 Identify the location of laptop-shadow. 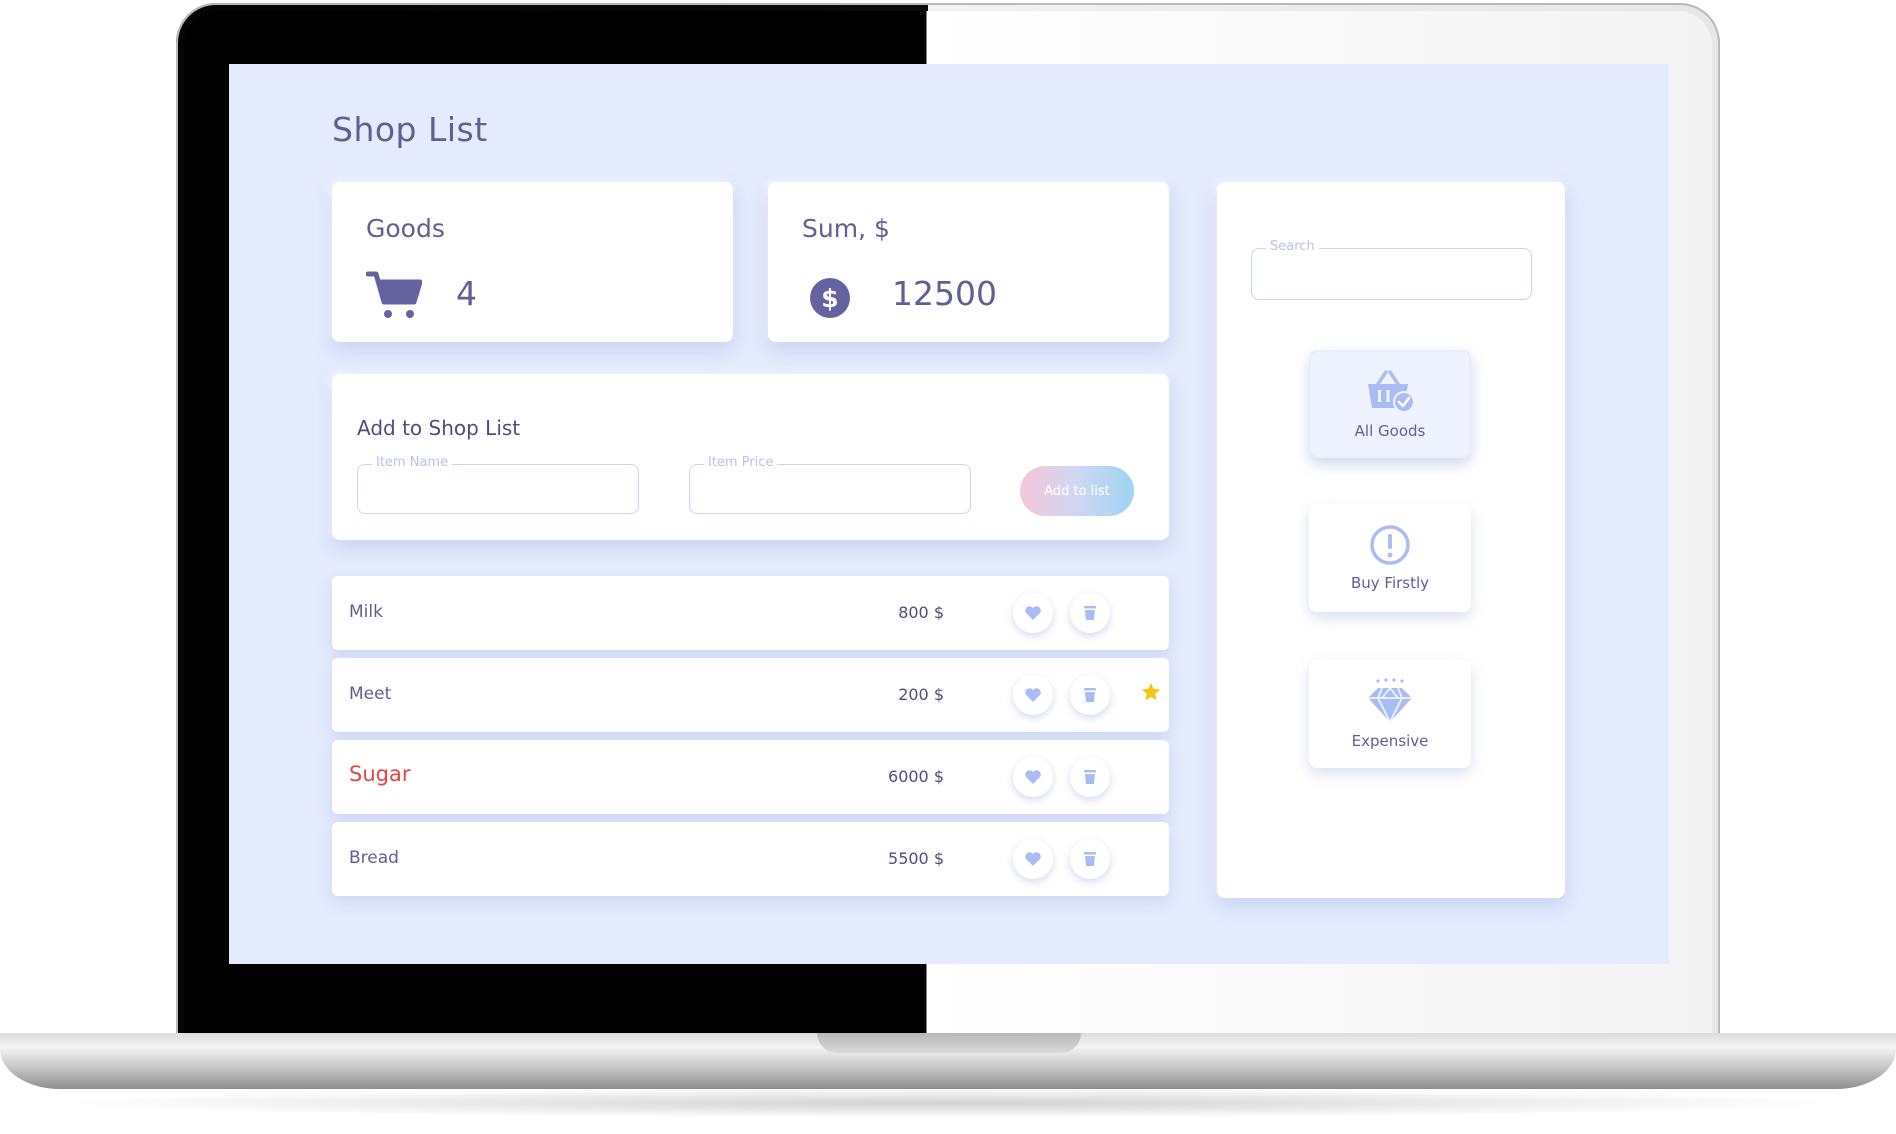
(948, 1103).